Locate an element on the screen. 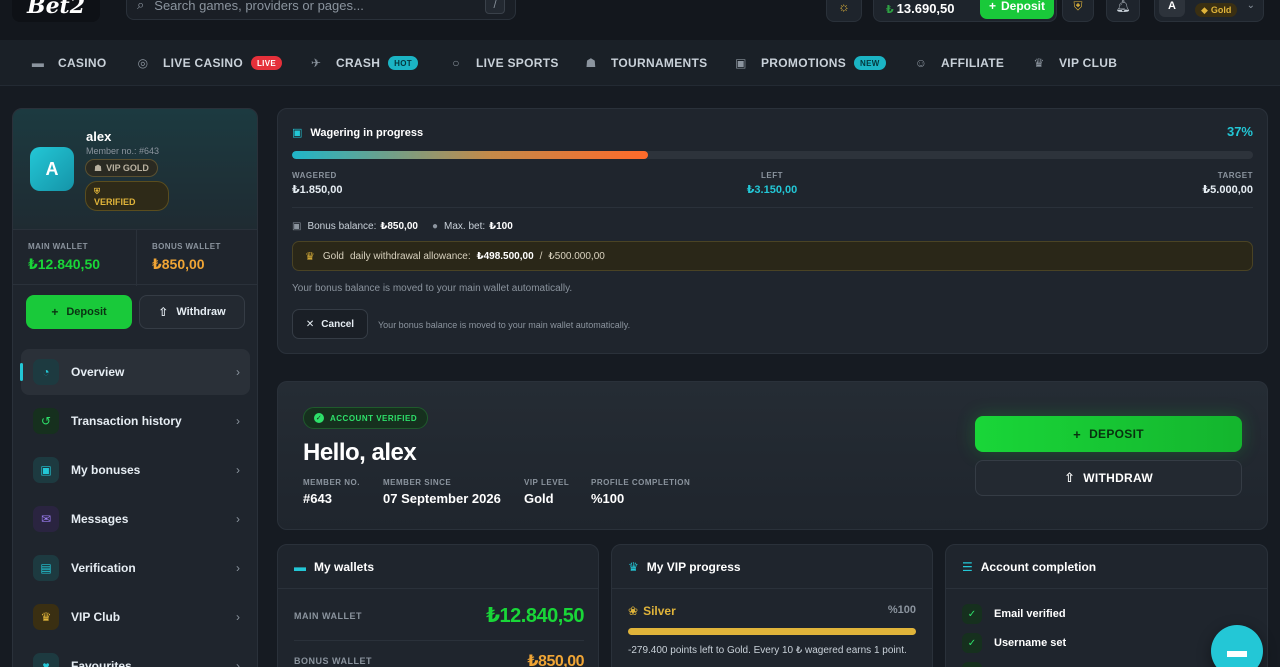  allowance-tier: Gold is located at coordinates (333, 256).